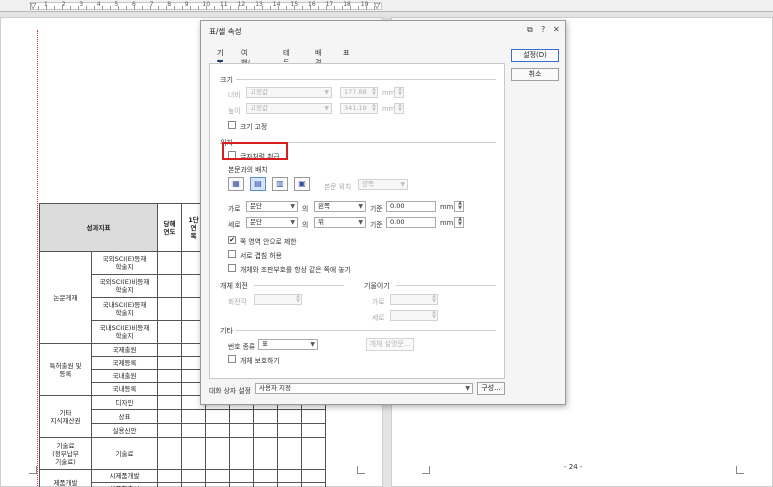 The width and height of the screenshot is (773, 487). Describe the element at coordinates (124, 376) in the screenshot. I see `table-item-cell: 국내출원` at that location.